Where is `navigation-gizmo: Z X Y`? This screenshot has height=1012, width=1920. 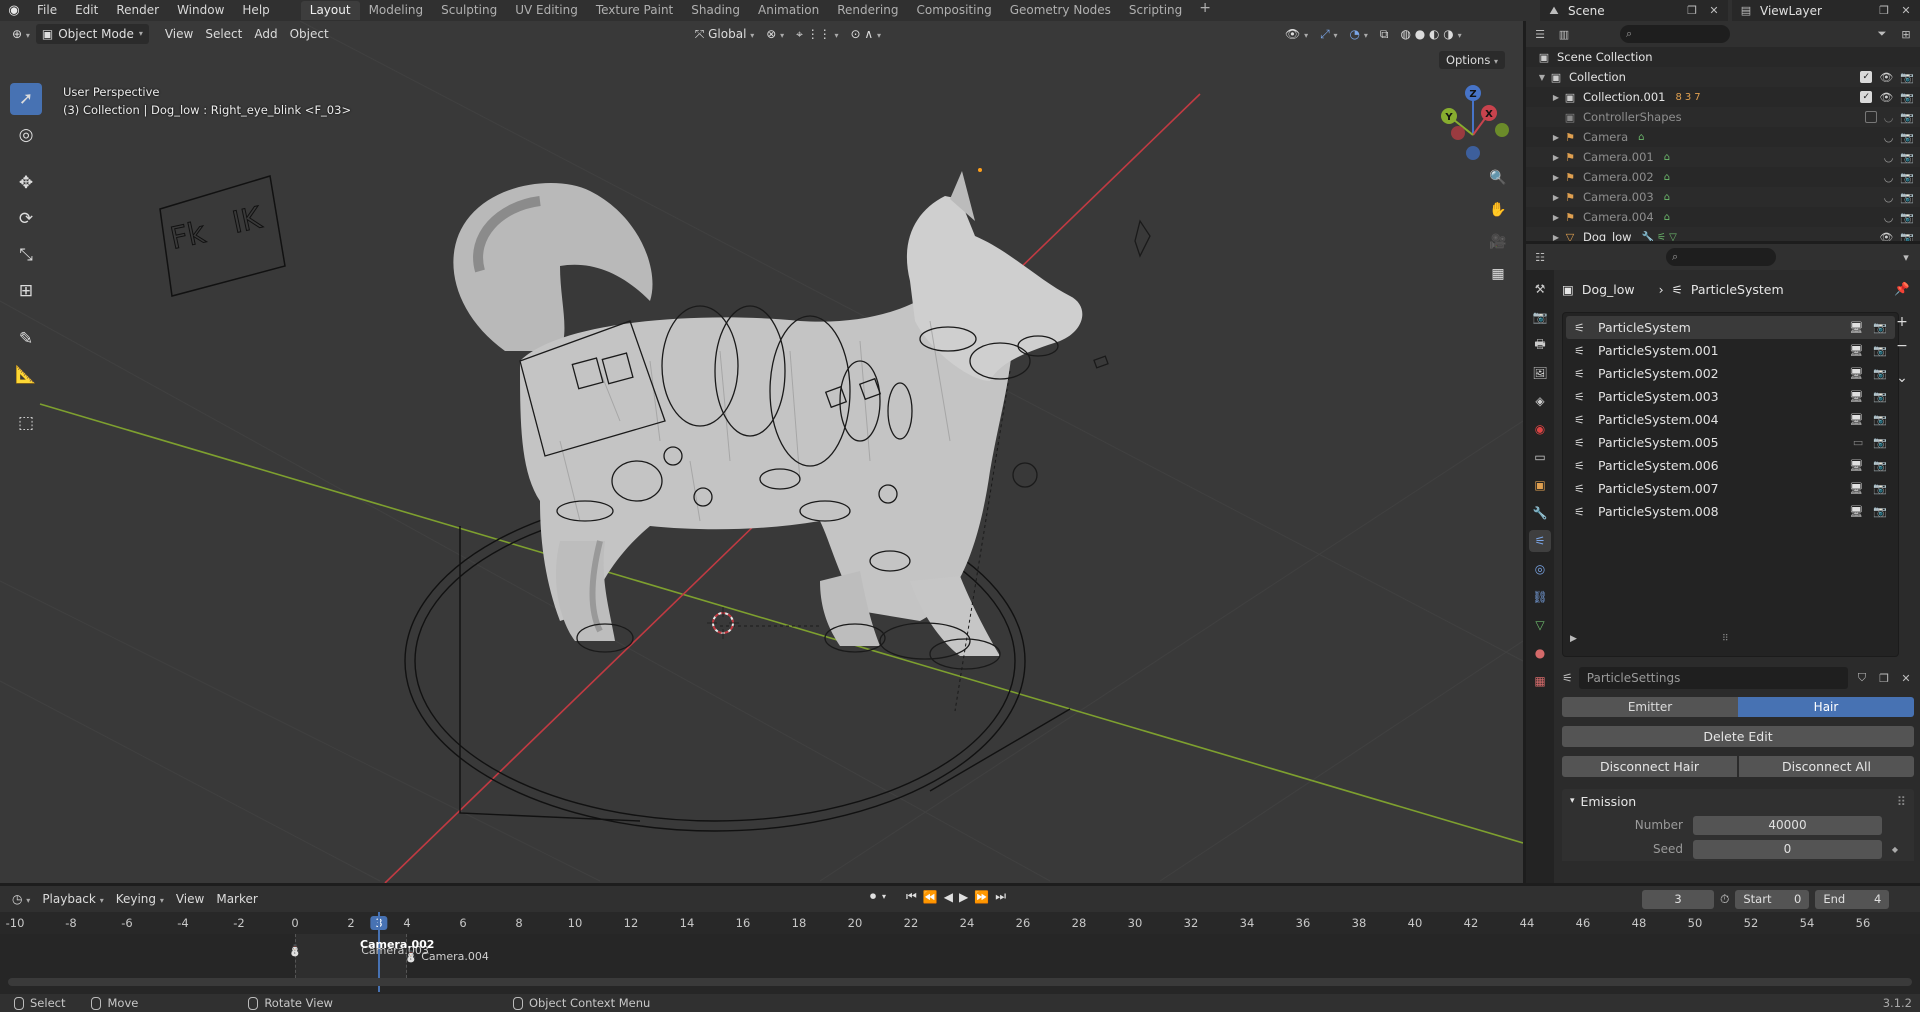
navigation-gizmo: Z X Y is located at coordinates (1475, 122).